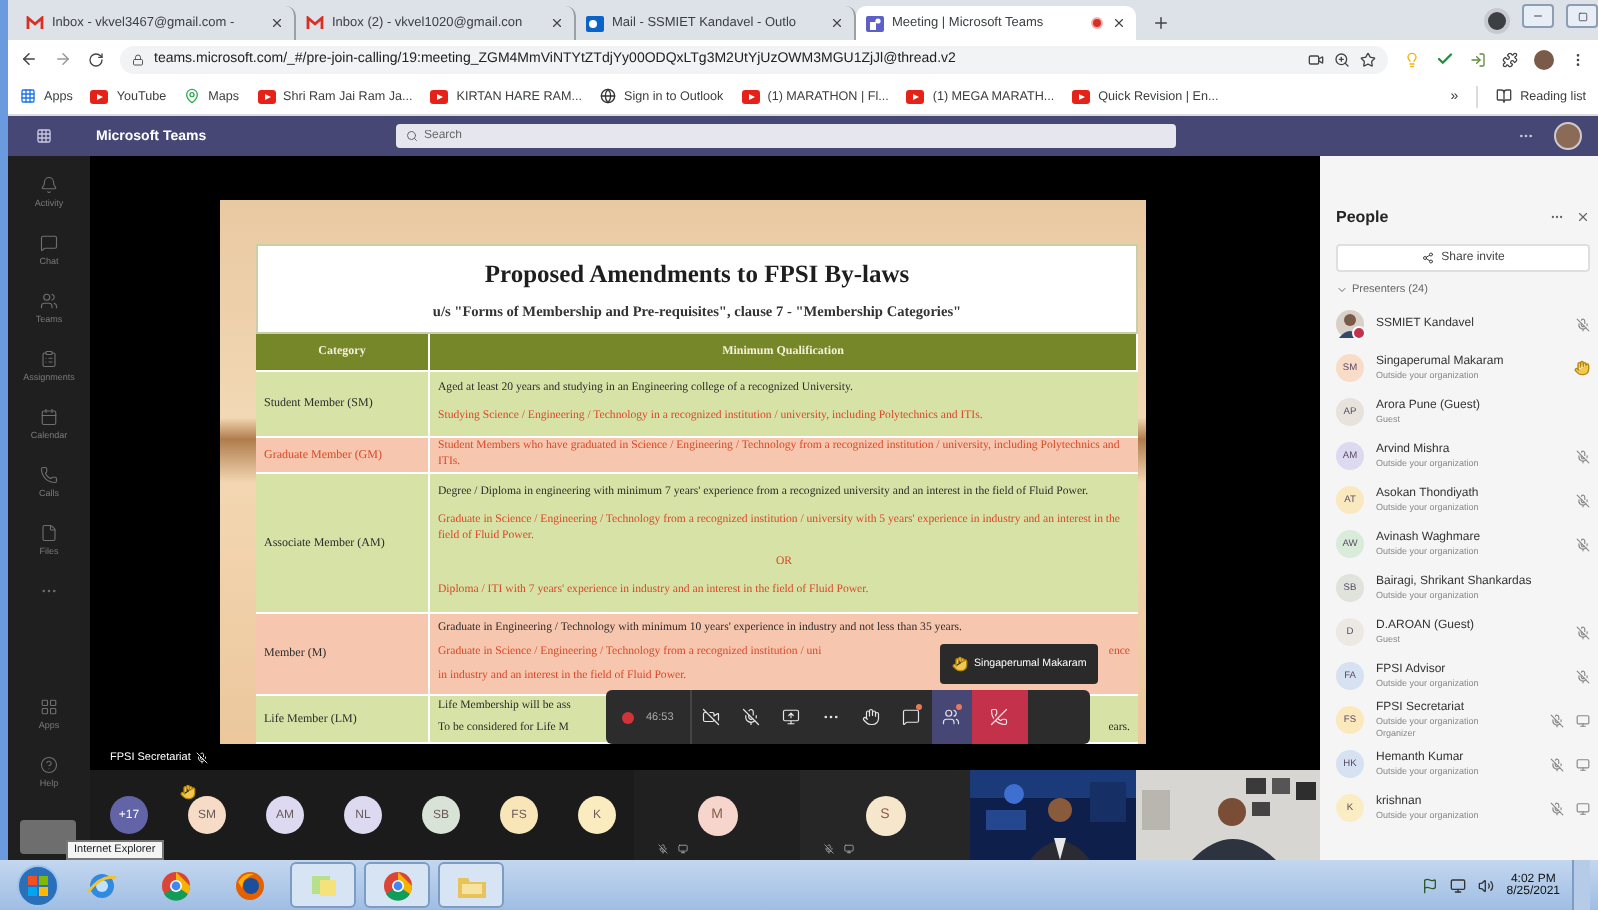 The height and width of the screenshot is (910, 1598). I want to click on maximize-button, so click(1582, 16).